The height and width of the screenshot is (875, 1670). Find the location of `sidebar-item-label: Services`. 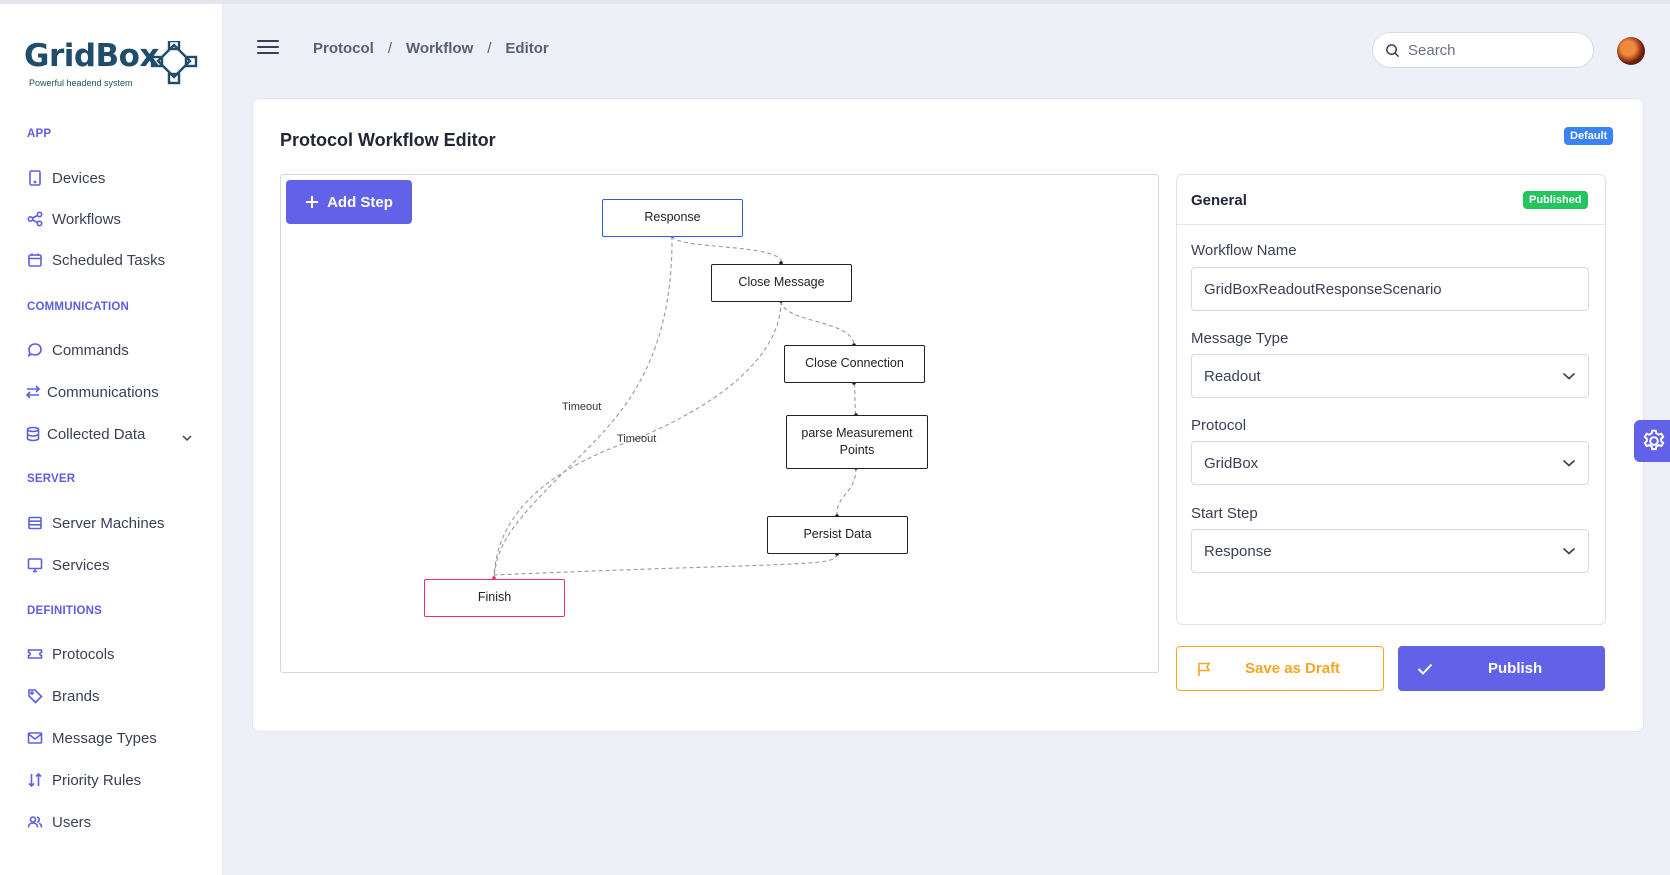

sidebar-item-label: Services is located at coordinates (81, 565).